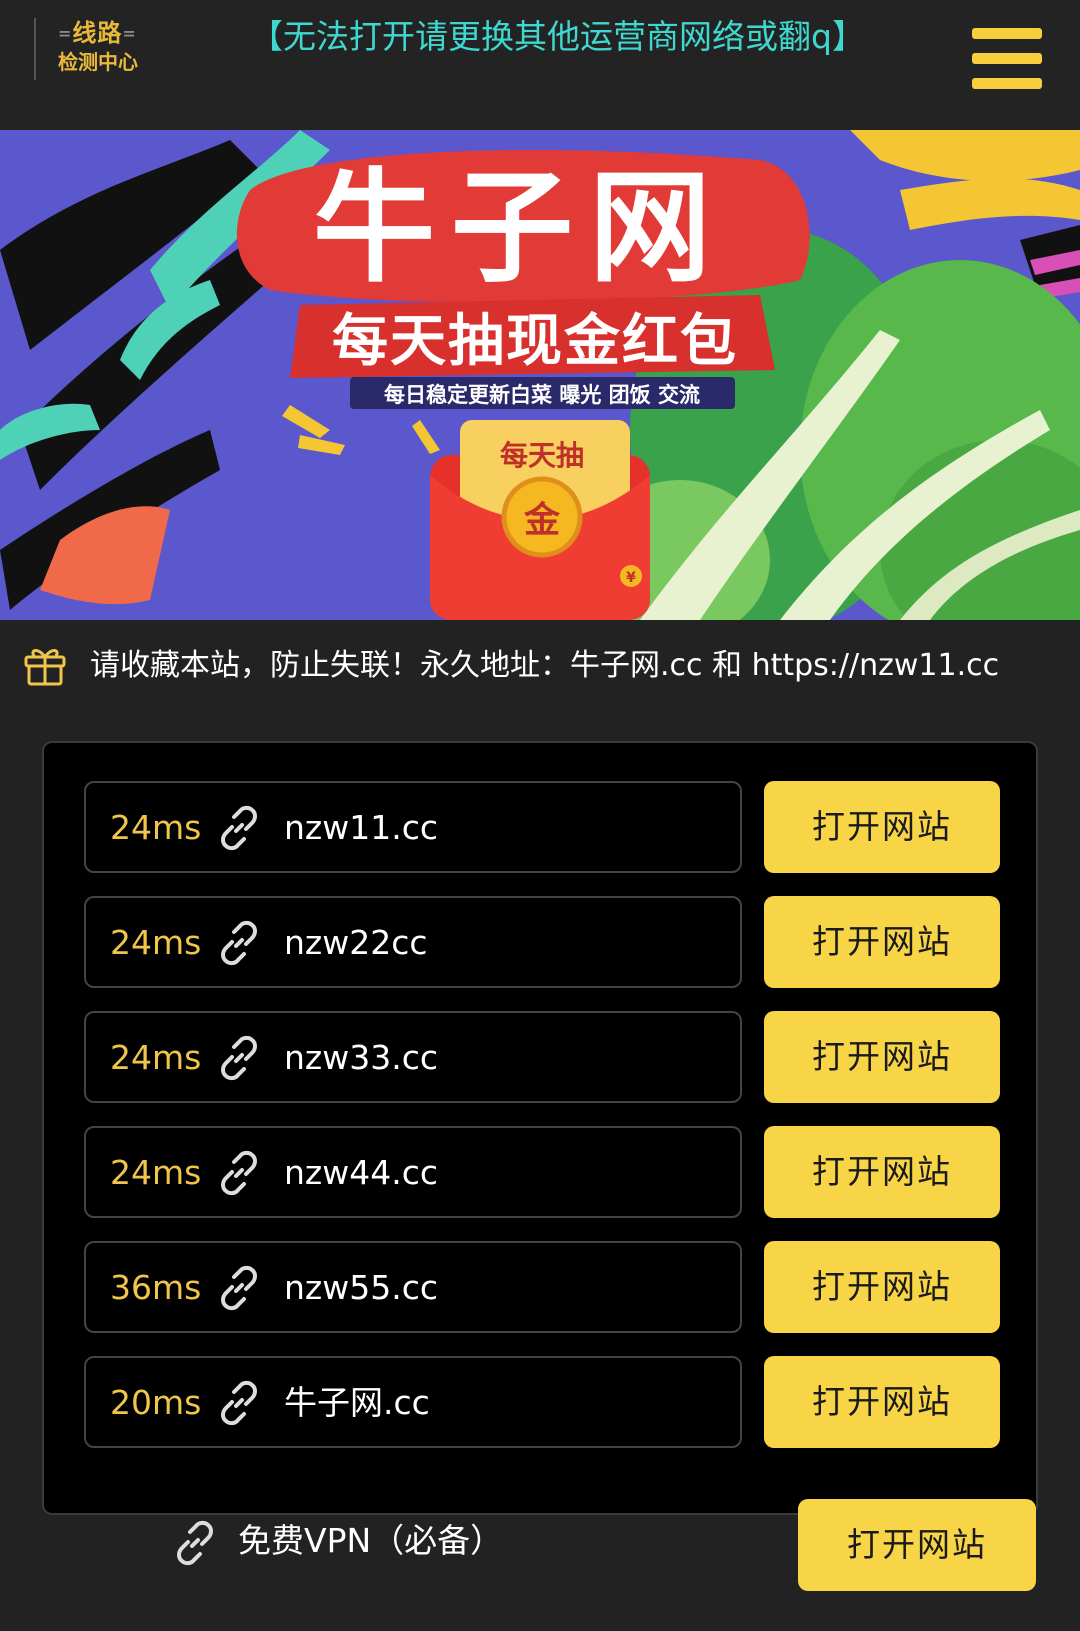 The width and height of the screenshot is (1080, 1631). Describe the element at coordinates (540, 65) in the screenshot. I see `header: =线路= 检测中心 【无法打开请更换其他运营商网络或翻q】` at that location.